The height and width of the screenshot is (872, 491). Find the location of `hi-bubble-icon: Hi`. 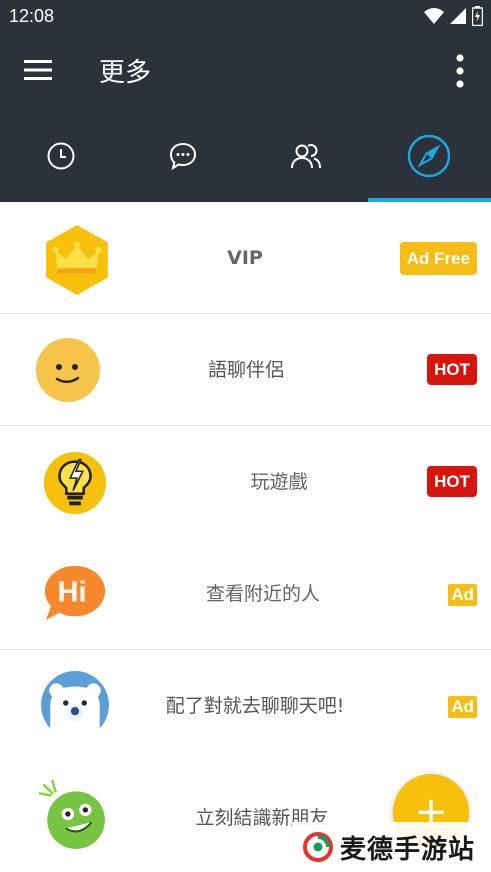

hi-bubble-icon: Hi is located at coordinates (75, 593).